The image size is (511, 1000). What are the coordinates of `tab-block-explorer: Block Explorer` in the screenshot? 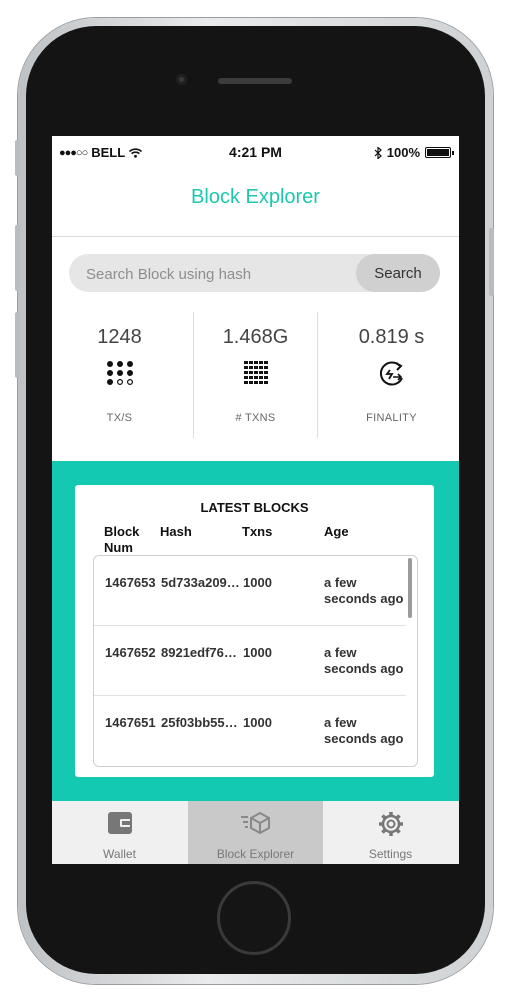 It's located at (255, 832).